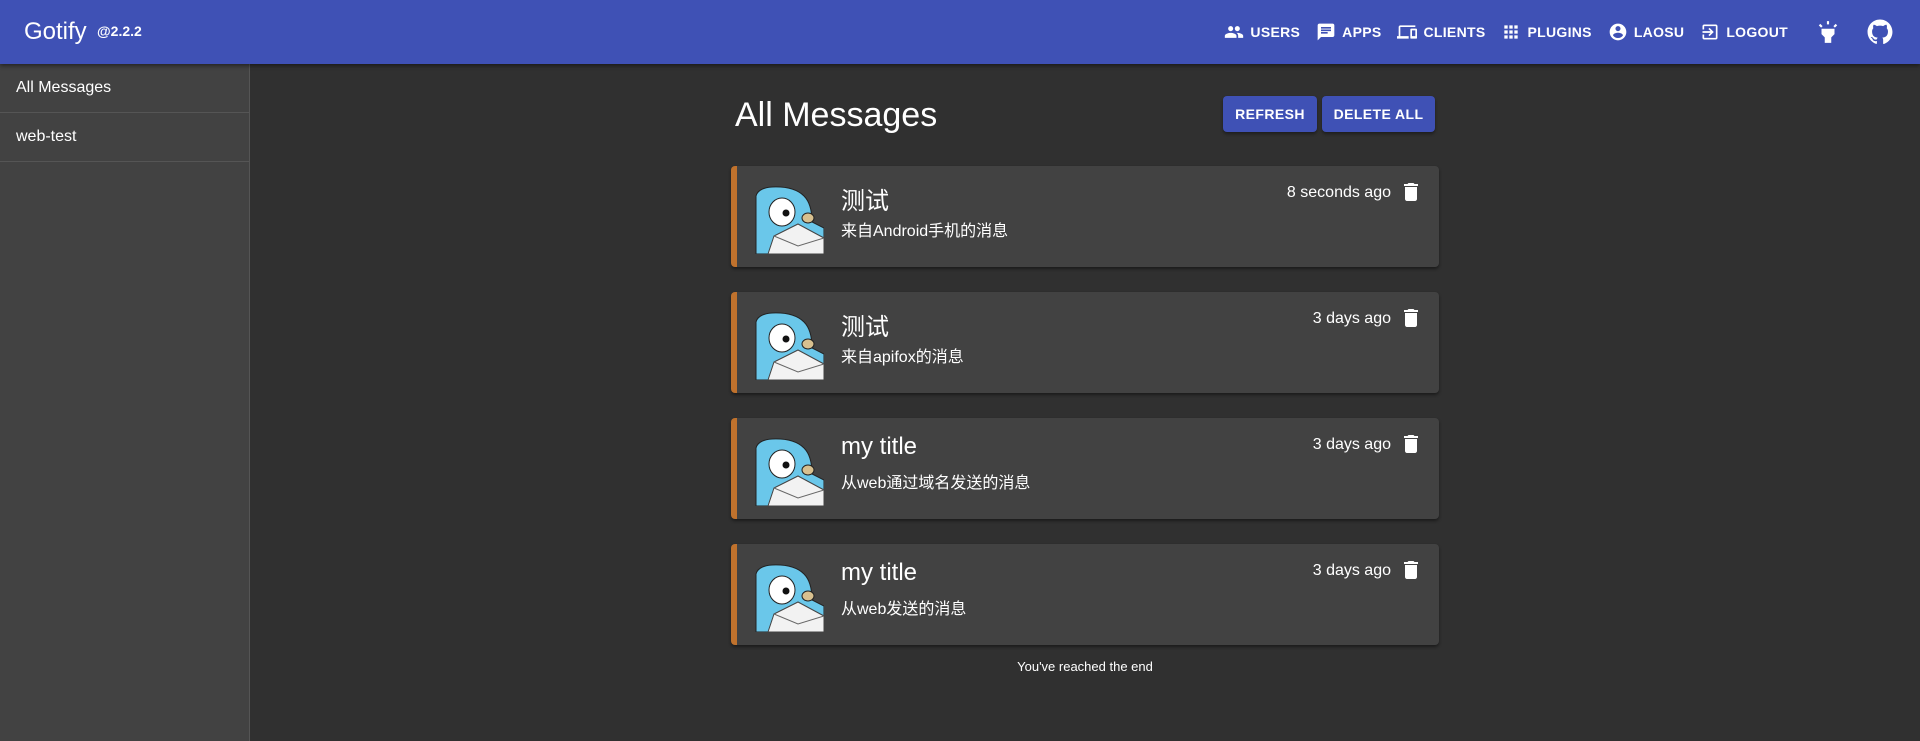 Image resolution: width=1920 pixels, height=741 pixels. Describe the element at coordinates (1659, 32) in the screenshot. I see `account-label: LAOSU` at that location.